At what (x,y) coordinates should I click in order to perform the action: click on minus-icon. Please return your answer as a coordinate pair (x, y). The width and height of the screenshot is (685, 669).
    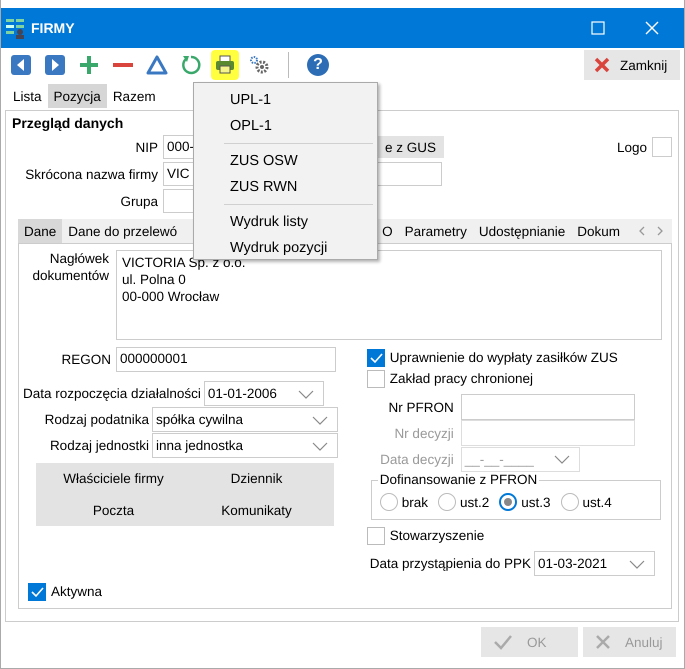
    Looking at the image, I should click on (123, 65).